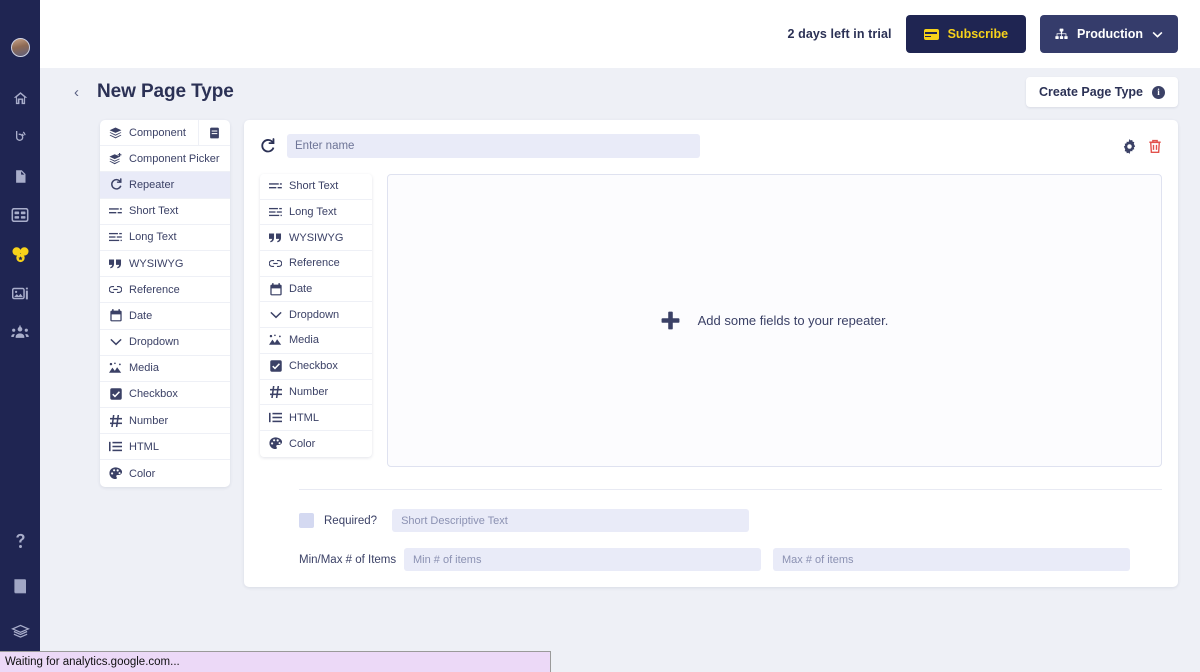 The image size is (1200, 672). What do you see at coordinates (304, 340) in the screenshot?
I see `field-item-label: Media` at bounding box center [304, 340].